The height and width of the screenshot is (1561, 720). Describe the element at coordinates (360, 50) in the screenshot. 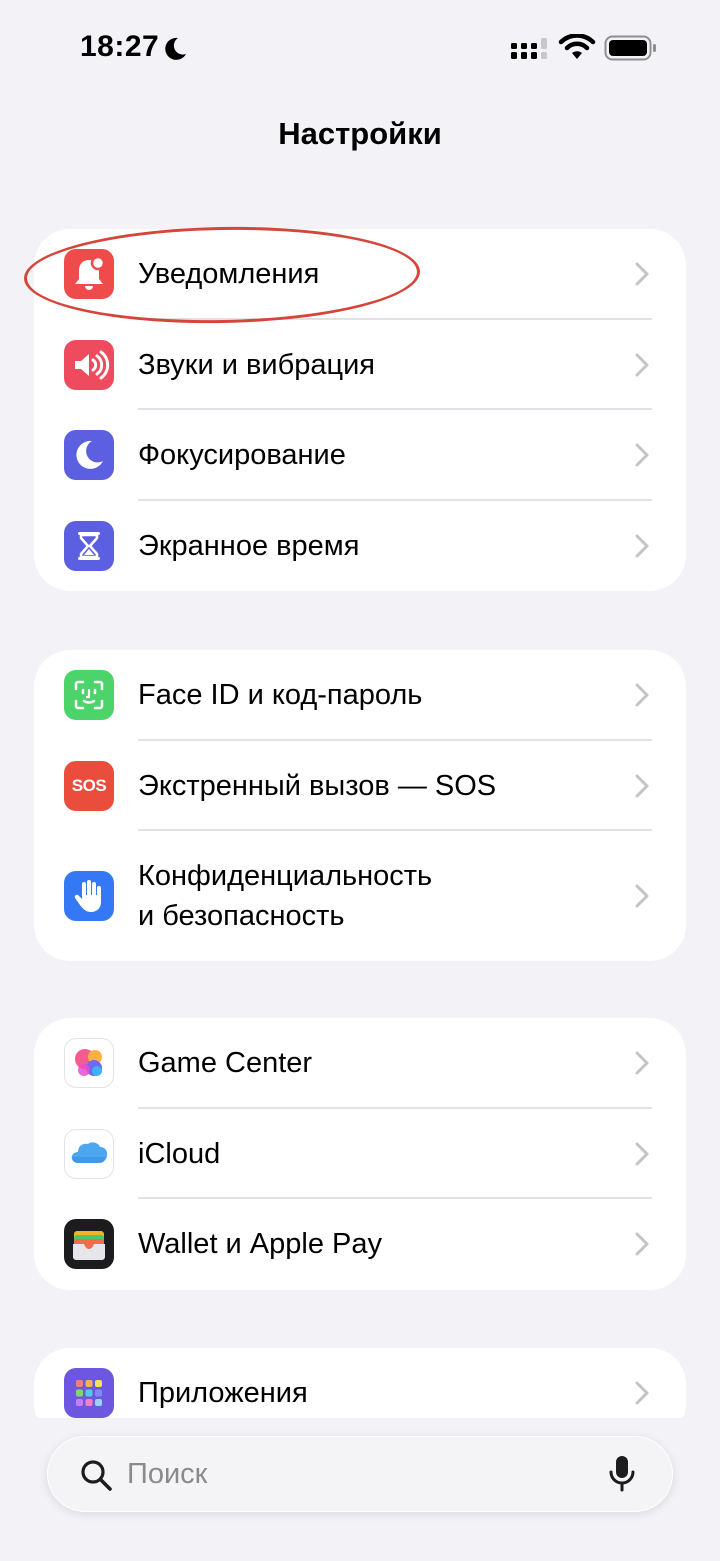

I see `status-bar: 18:27` at that location.